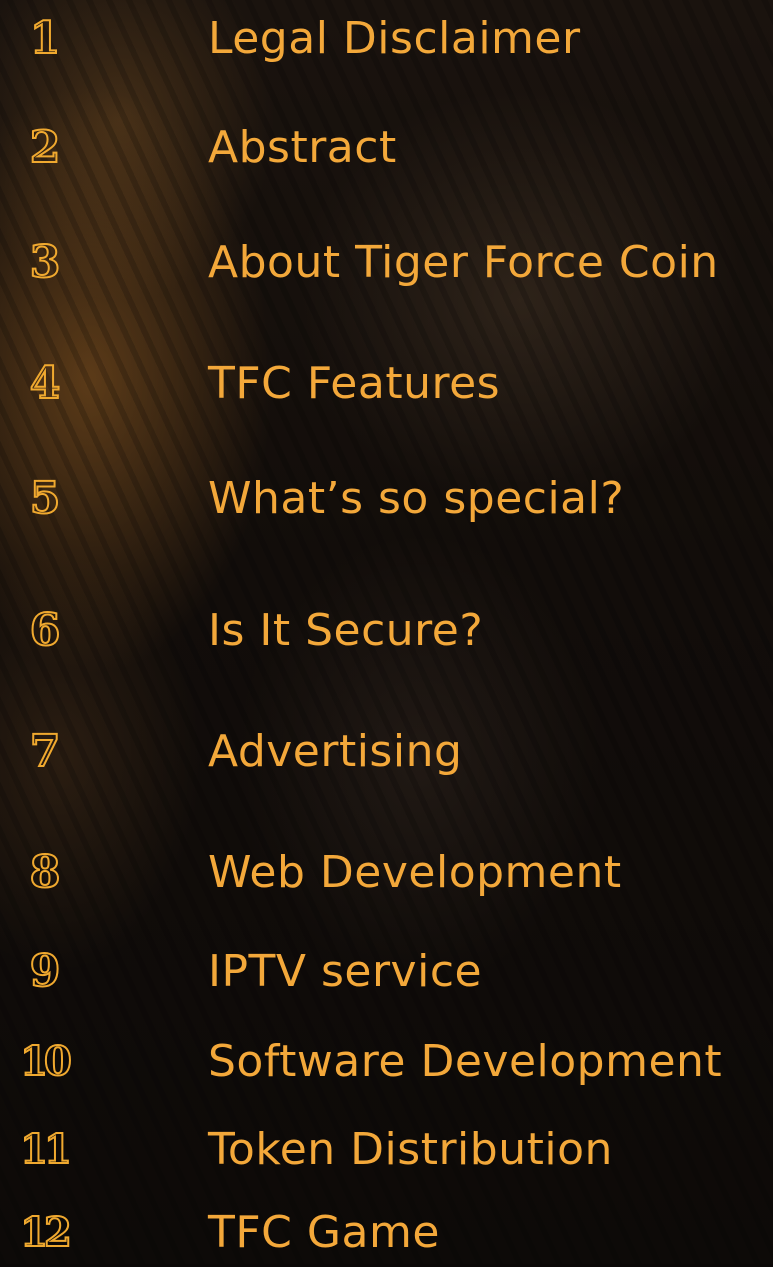 The image size is (773, 1267). What do you see at coordinates (45, 147) in the screenshot?
I see `toc-number: 2` at bounding box center [45, 147].